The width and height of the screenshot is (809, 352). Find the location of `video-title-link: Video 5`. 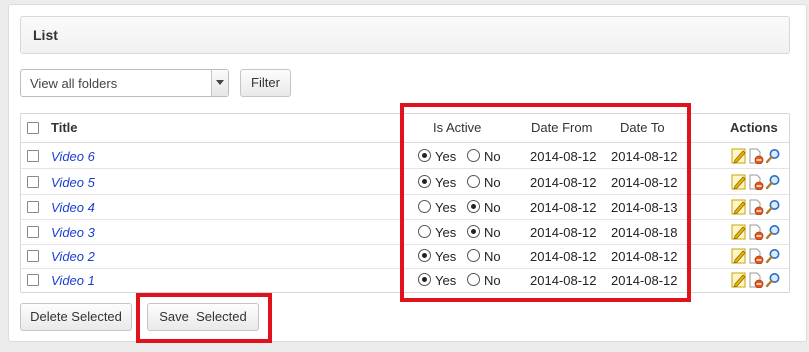

video-title-link: Video 5 is located at coordinates (73, 182).